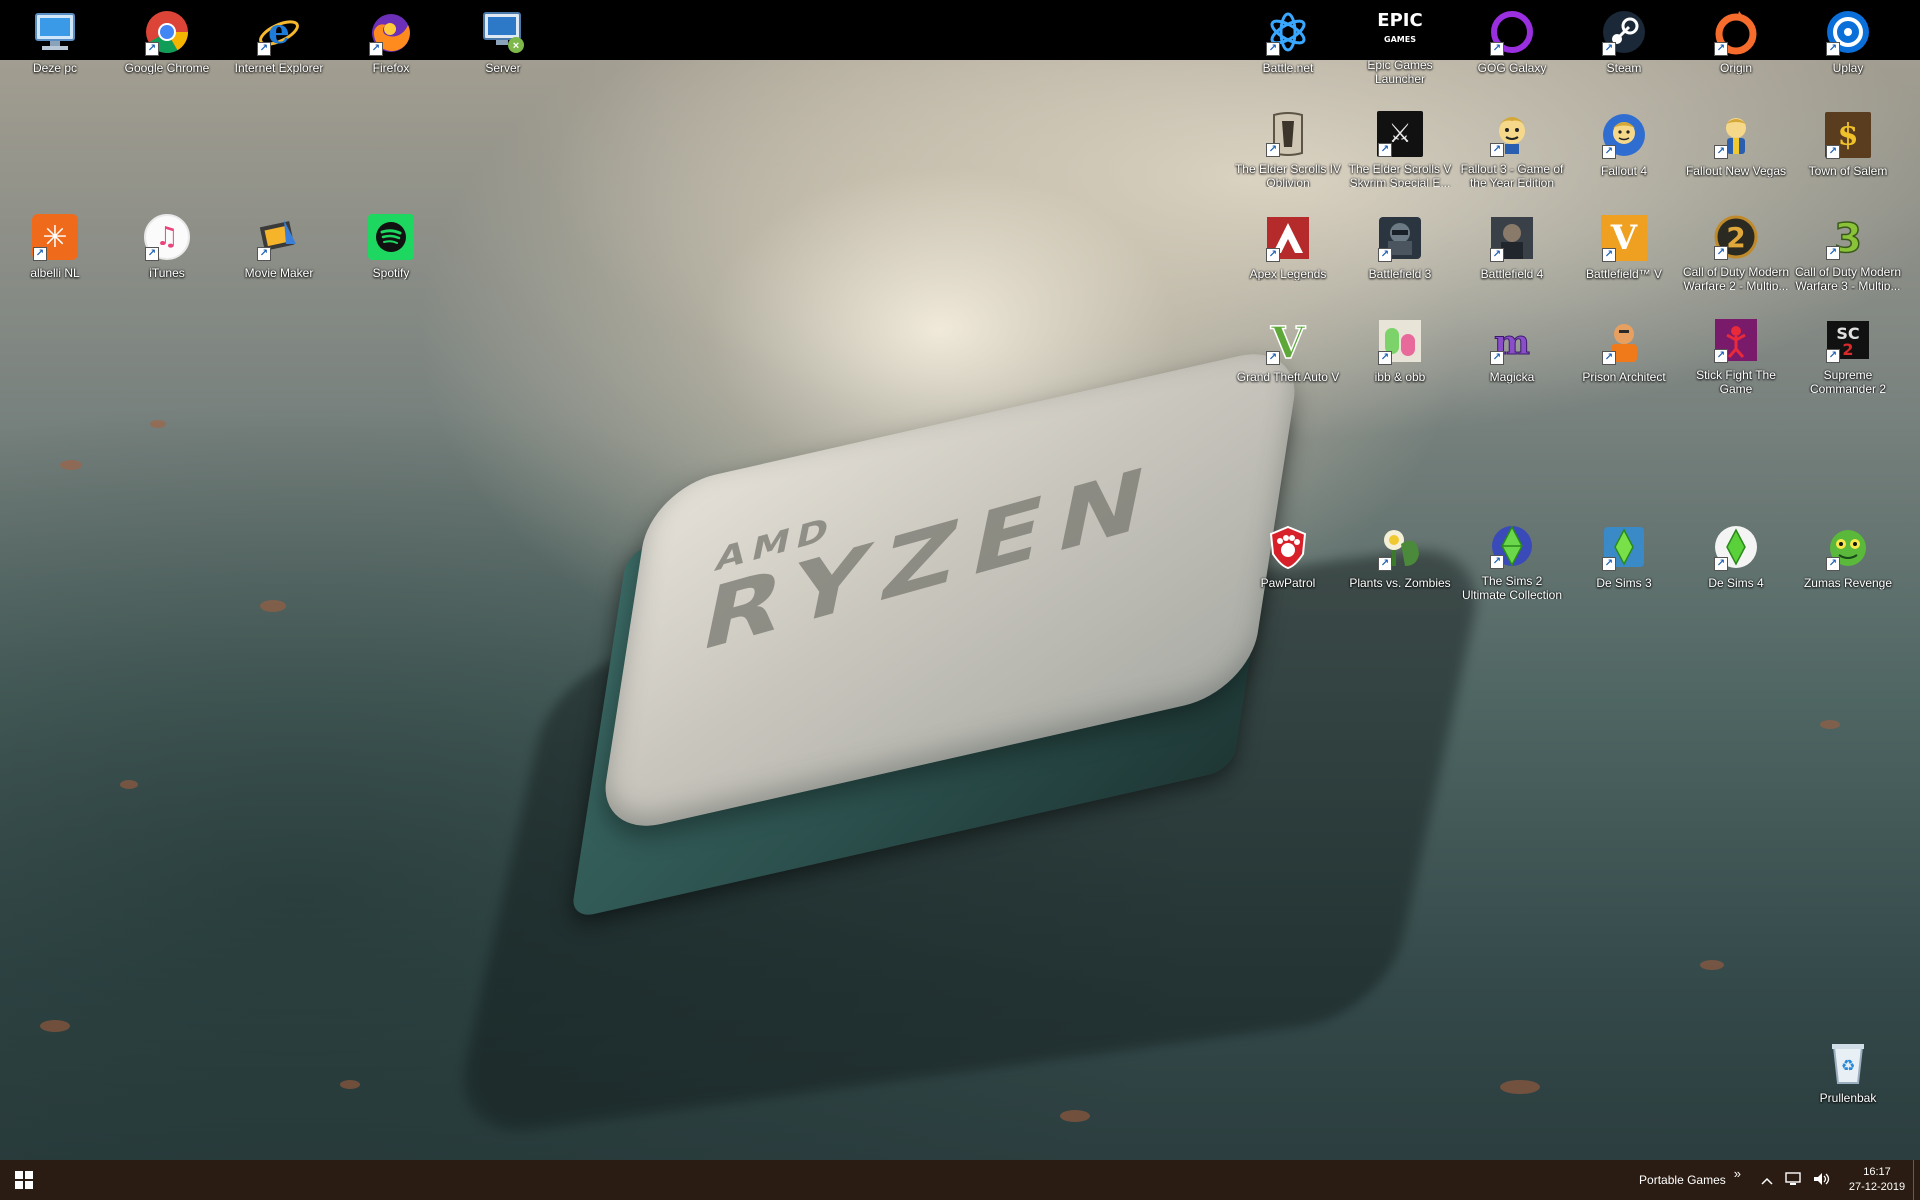 Image resolution: width=1920 pixels, height=1200 pixels. I want to click on recycle-bin-icon: ♻, so click(1848, 1062).